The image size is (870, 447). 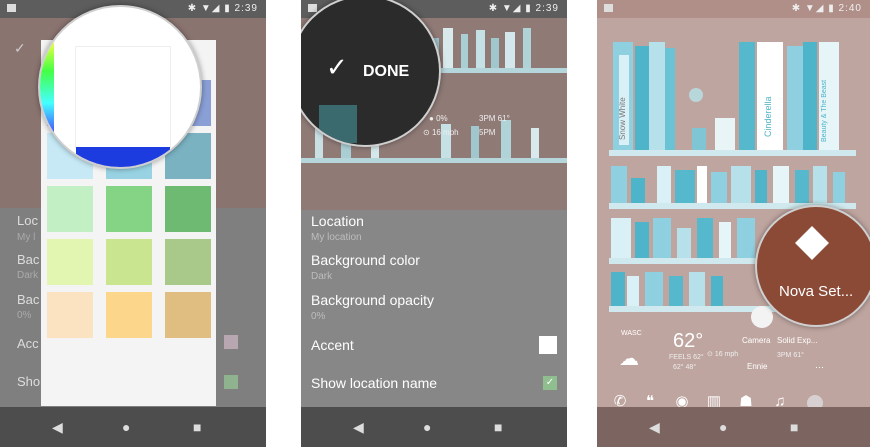 What do you see at coordinates (733, 9) in the screenshot?
I see `status-bar: ✱ ▼◢ ▮ 2:40` at bounding box center [733, 9].